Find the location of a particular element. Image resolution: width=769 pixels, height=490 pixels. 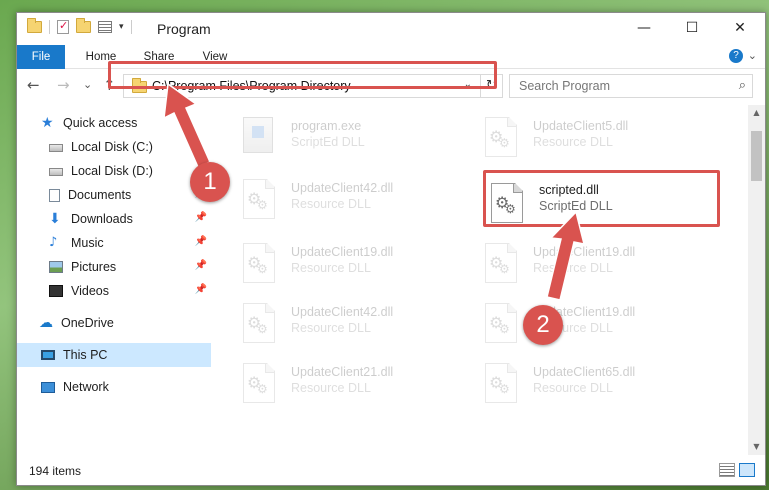

star-icon: ★ is located at coordinates (47, 123).